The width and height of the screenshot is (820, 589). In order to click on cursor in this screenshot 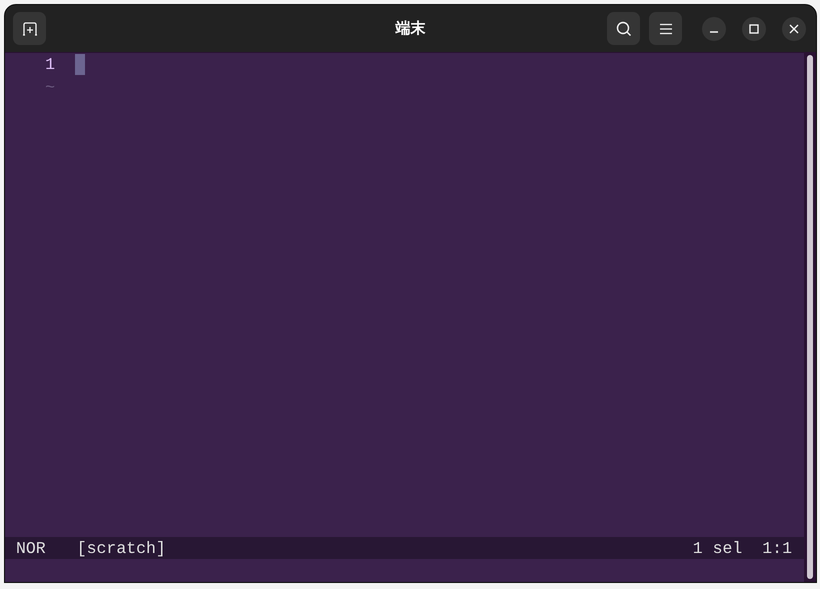, I will do `click(80, 64)`.